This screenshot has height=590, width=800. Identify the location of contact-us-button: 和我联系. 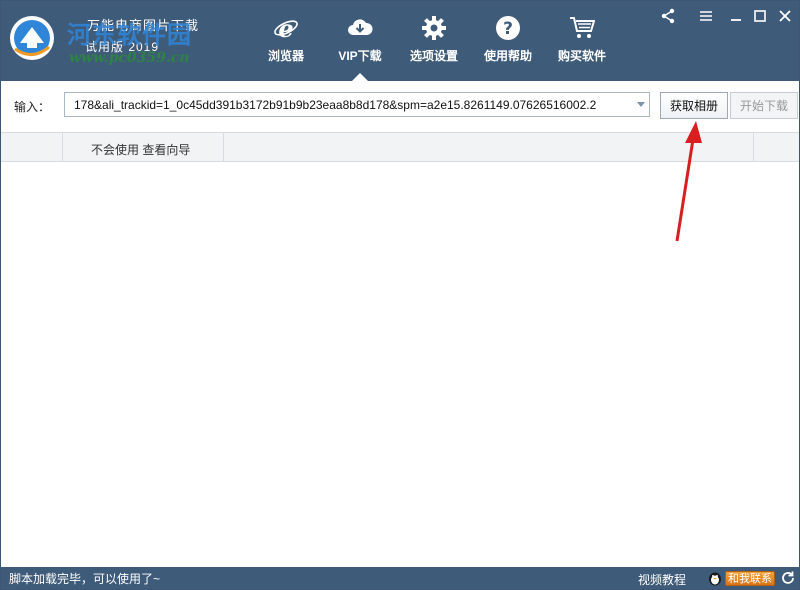
(741, 578).